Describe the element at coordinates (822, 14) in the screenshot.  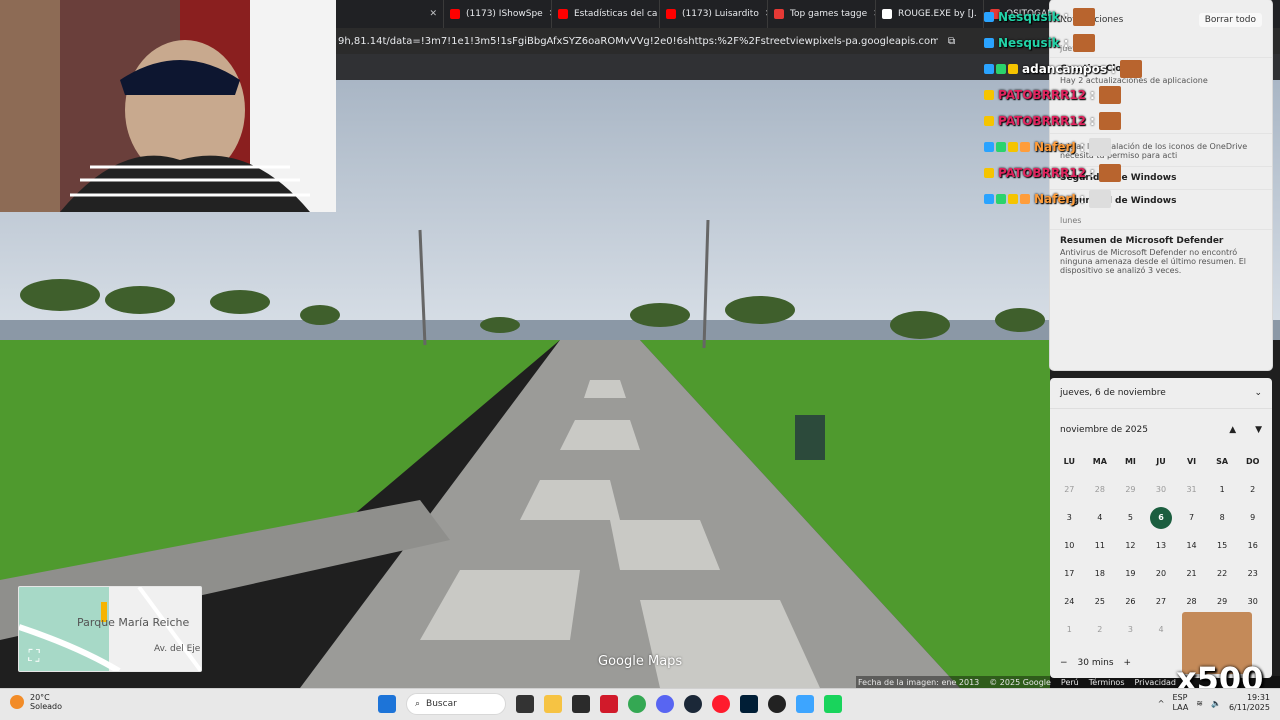
I see `tab: Top games tagge ✕` at that location.